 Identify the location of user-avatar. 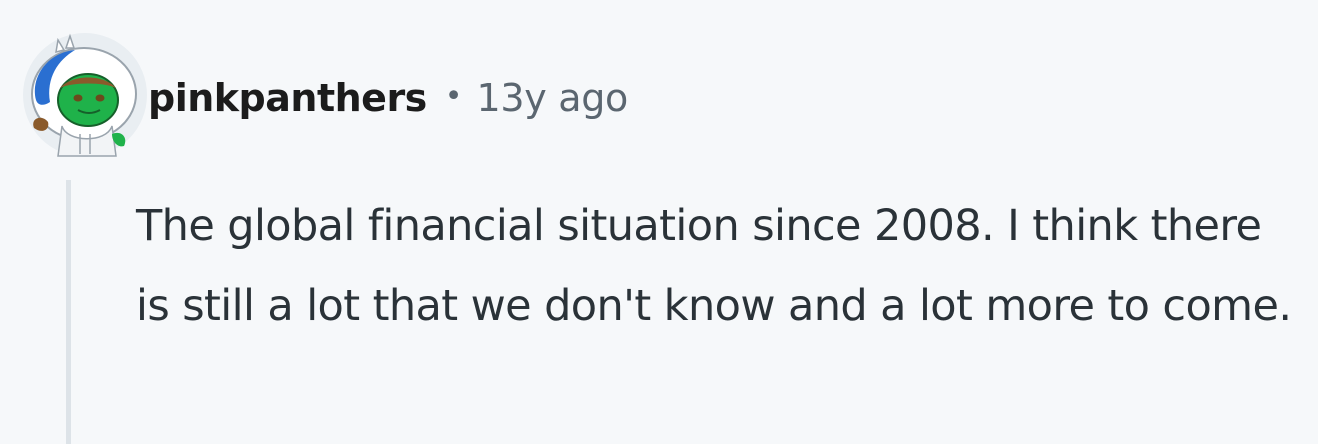
(85, 95).